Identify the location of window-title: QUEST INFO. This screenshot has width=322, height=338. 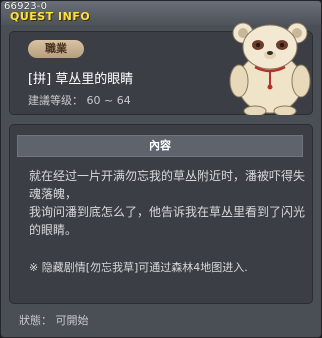
(50, 16).